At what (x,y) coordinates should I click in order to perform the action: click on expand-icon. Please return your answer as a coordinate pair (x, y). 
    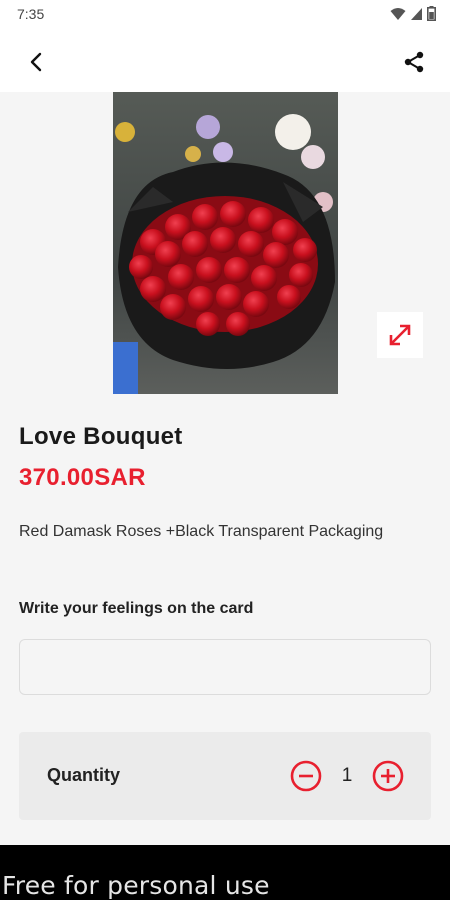
    Looking at the image, I should click on (400, 335).